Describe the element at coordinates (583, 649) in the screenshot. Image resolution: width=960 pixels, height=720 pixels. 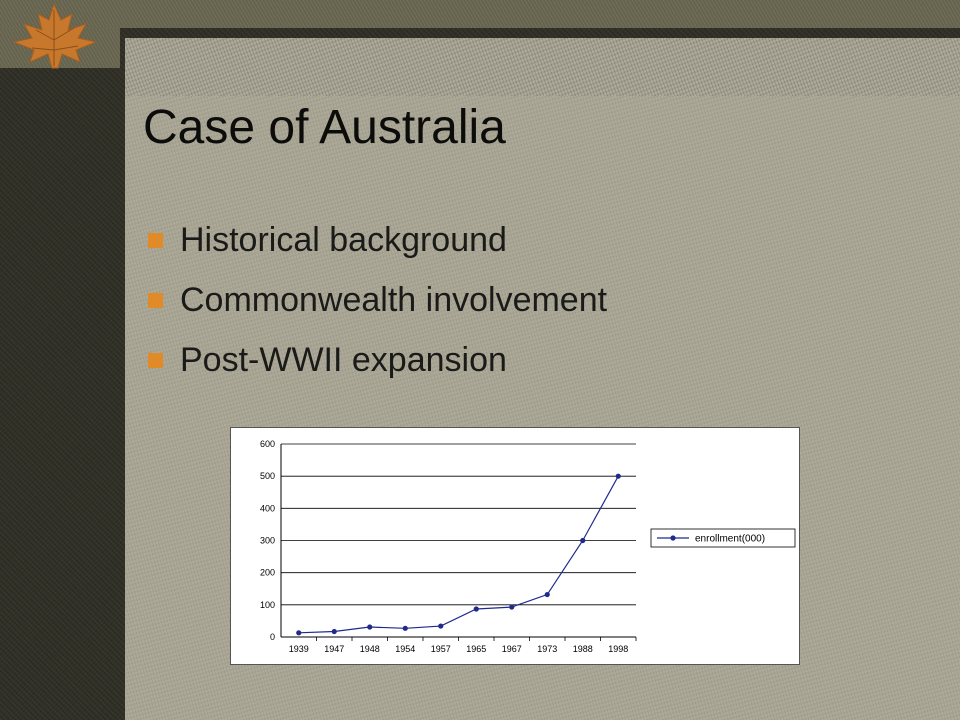
I see `x-tick-label: 1988` at that location.